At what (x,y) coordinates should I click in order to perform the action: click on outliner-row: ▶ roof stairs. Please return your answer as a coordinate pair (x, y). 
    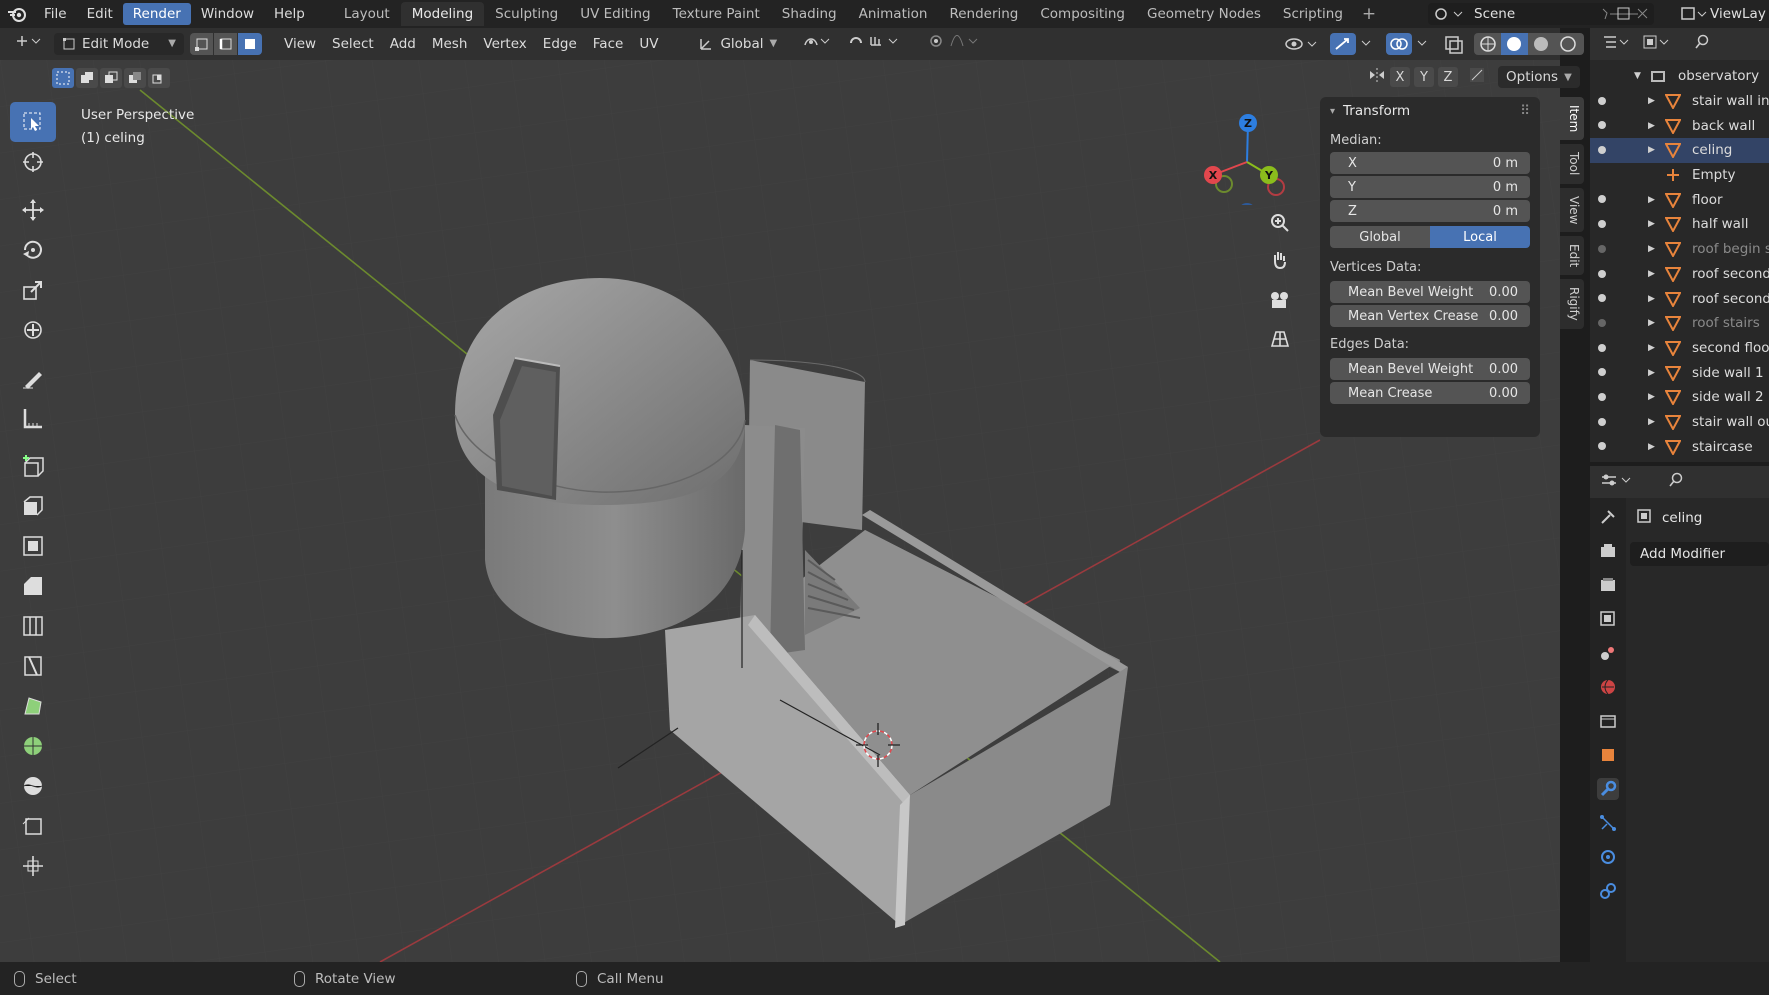
    Looking at the image, I should click on (1679, 323).